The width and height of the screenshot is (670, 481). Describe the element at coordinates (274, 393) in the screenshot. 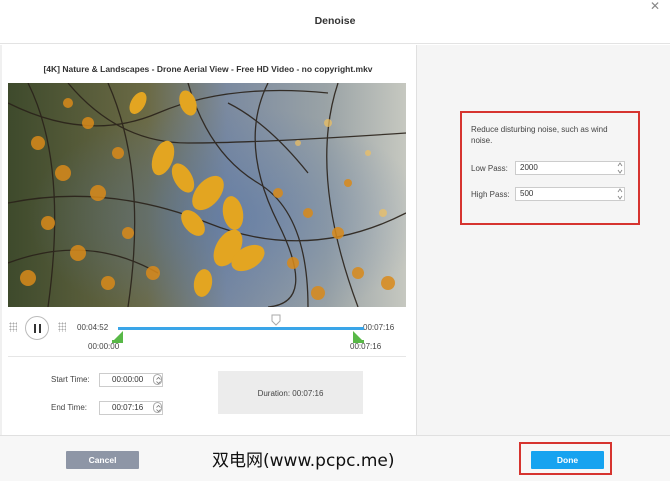

I see `duration-label: Duration:` at that location.